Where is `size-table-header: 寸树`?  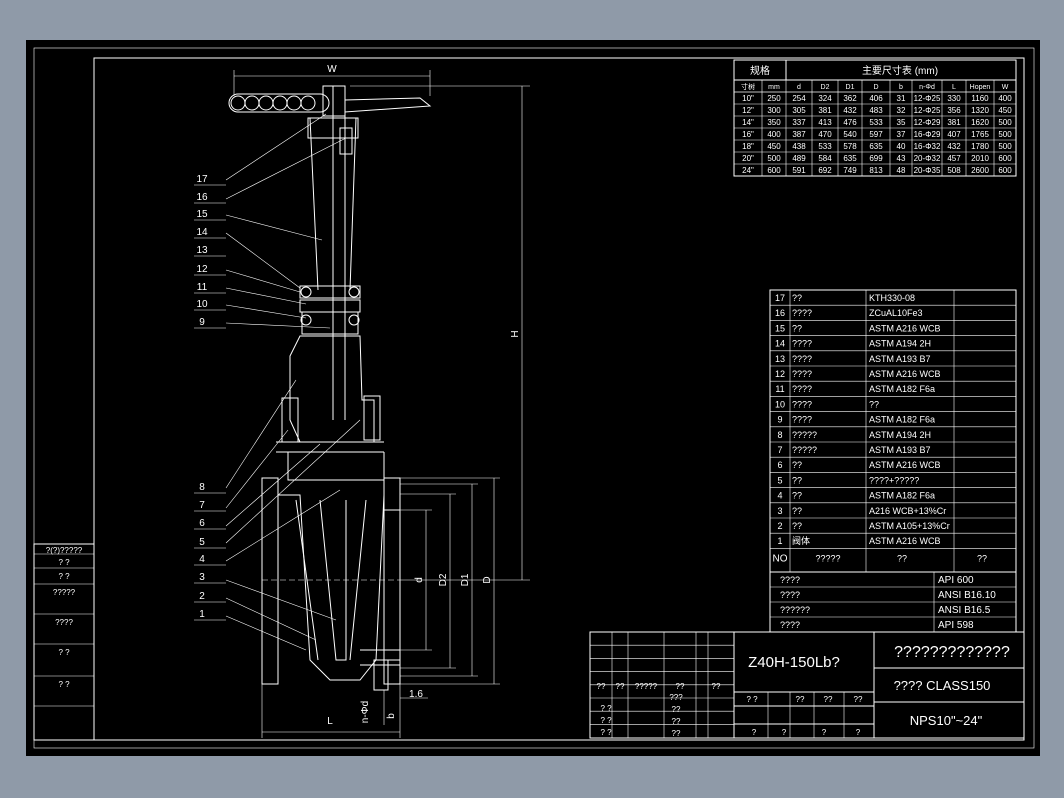 size-table-header: 寸树 is located at coordinates (748, 86).